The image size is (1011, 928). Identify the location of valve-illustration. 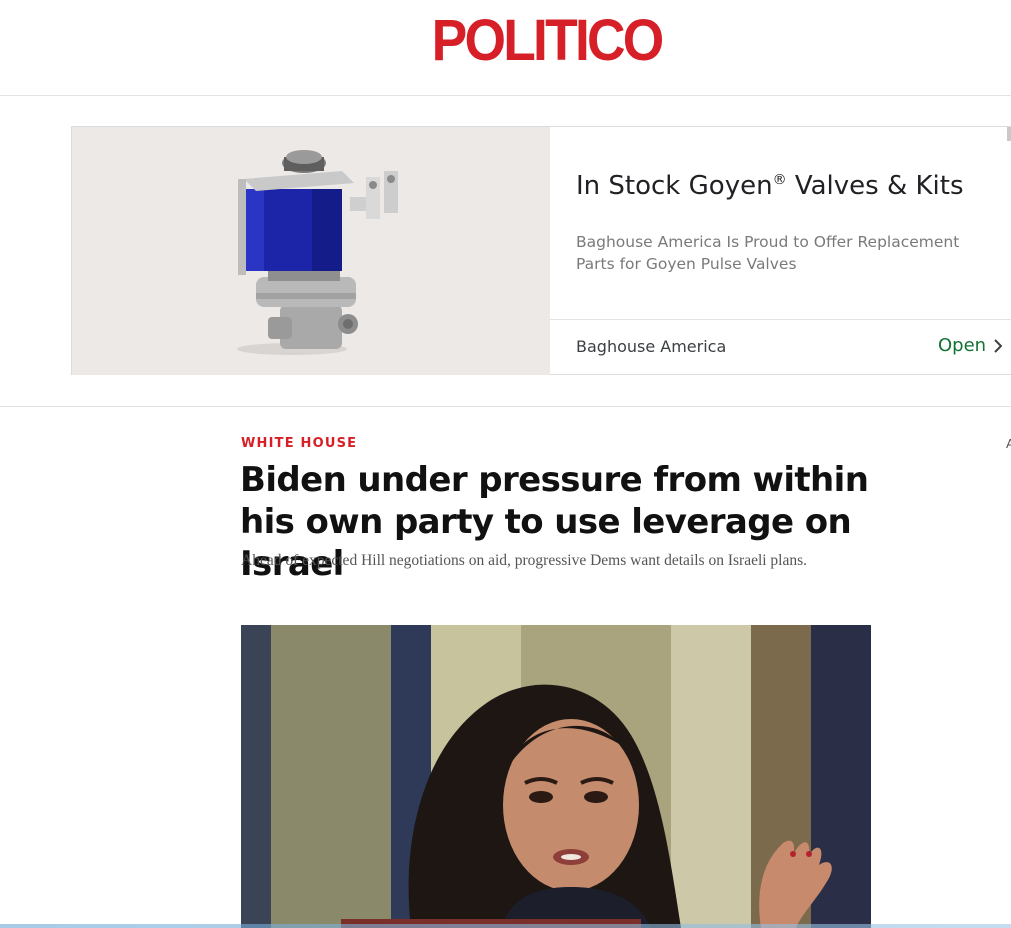
(317, 252).